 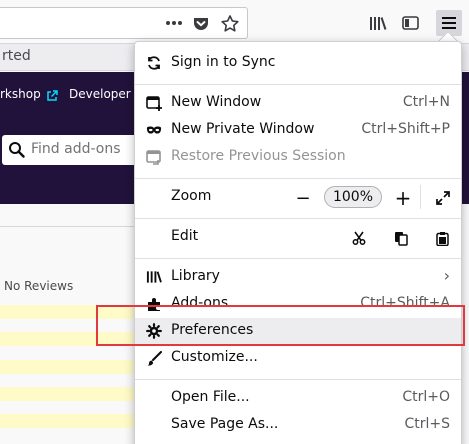 What do you see at coordinates (216, 102) in the screenshot?
I see `menu-item-label: New Window` at bounding box center [216, 102].